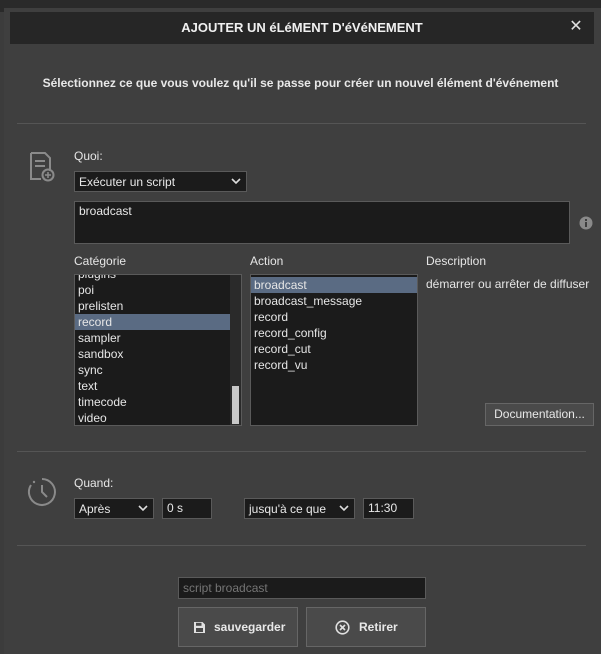 Image resolution: width=601 pixels, height=654 pixels. I want to click on when-label: Quand:, so click(94, 483).